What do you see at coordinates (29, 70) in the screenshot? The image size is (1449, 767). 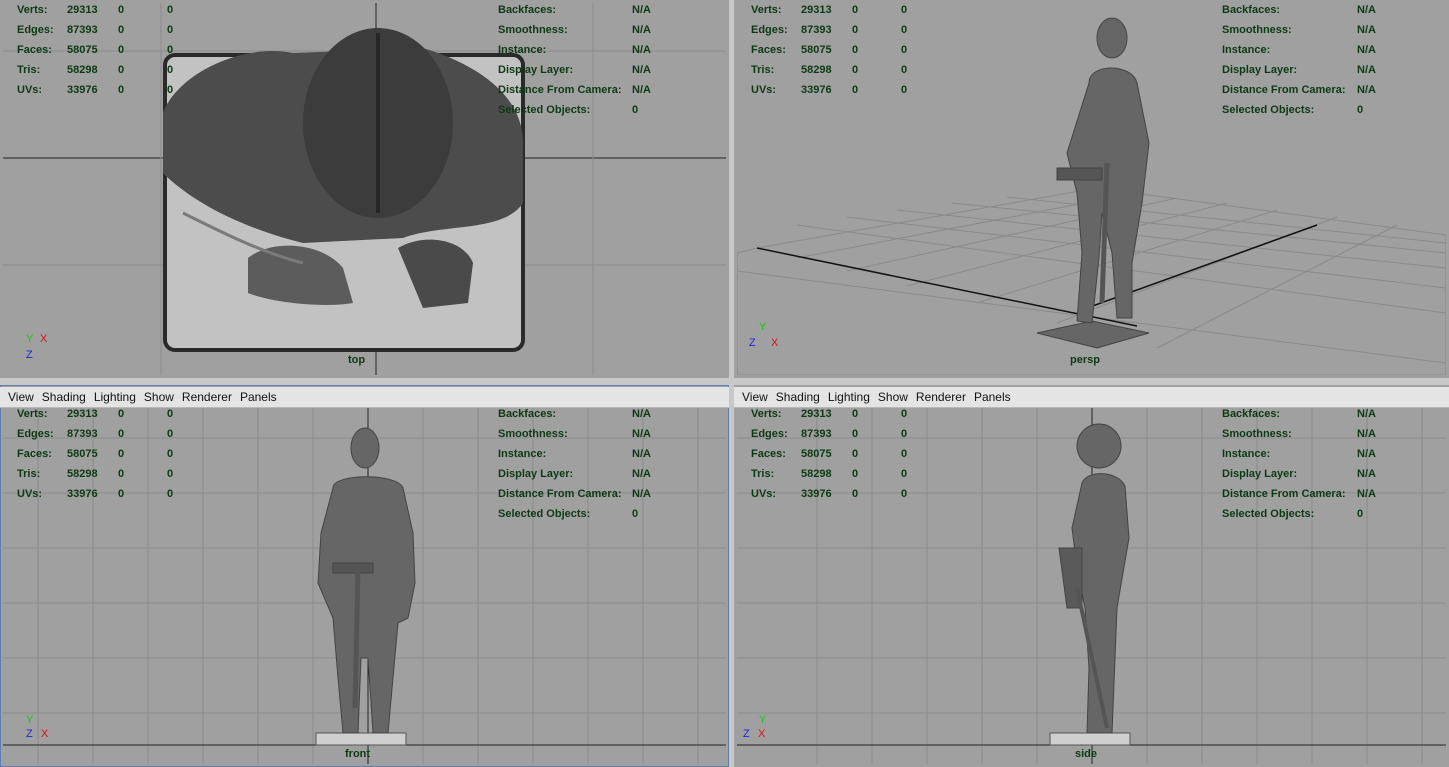 I see `stat-label: Tris:` at bounding box center [29, 70].